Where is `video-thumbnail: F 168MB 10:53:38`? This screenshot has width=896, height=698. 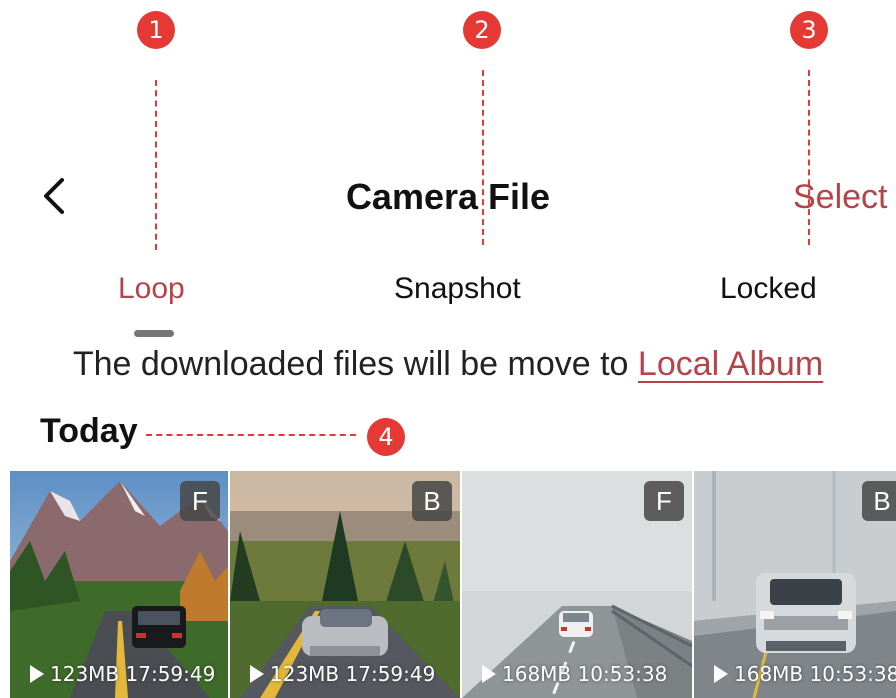
video-thumbnail: F 168MB 10:53:38 is located at coordinates (577, 584).